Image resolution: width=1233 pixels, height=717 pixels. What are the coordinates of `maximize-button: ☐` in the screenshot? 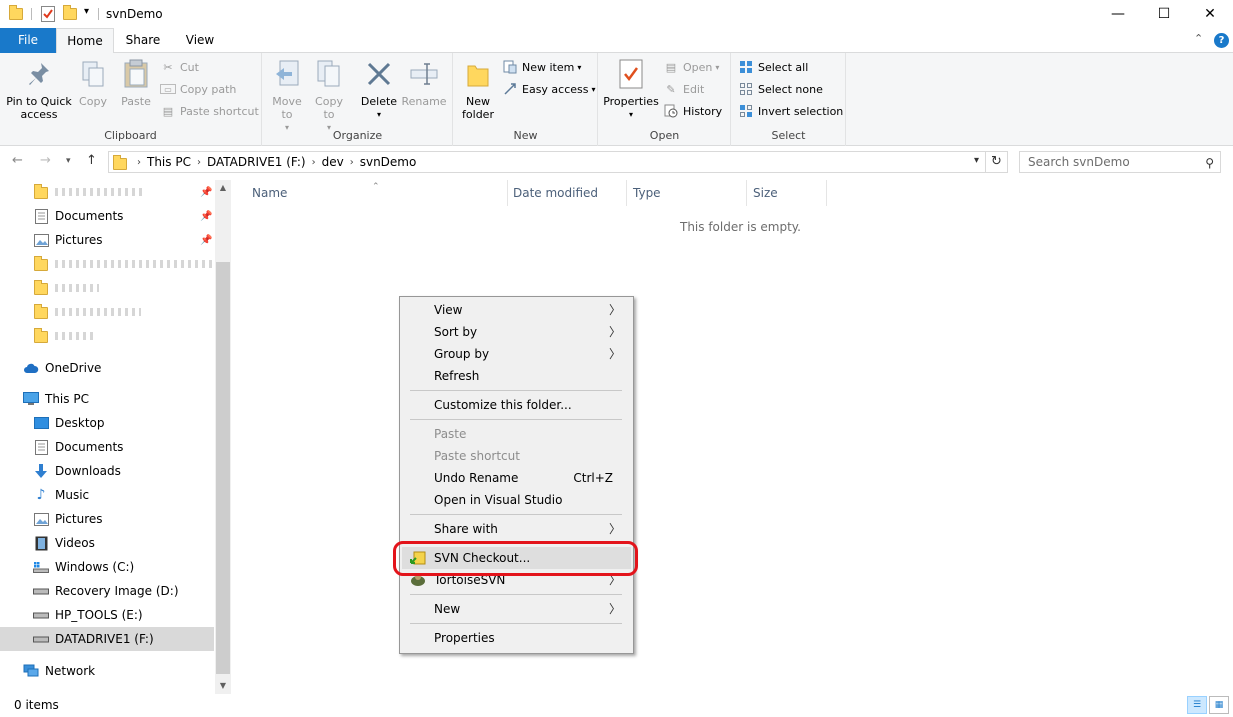 It's located at (1164, 14).